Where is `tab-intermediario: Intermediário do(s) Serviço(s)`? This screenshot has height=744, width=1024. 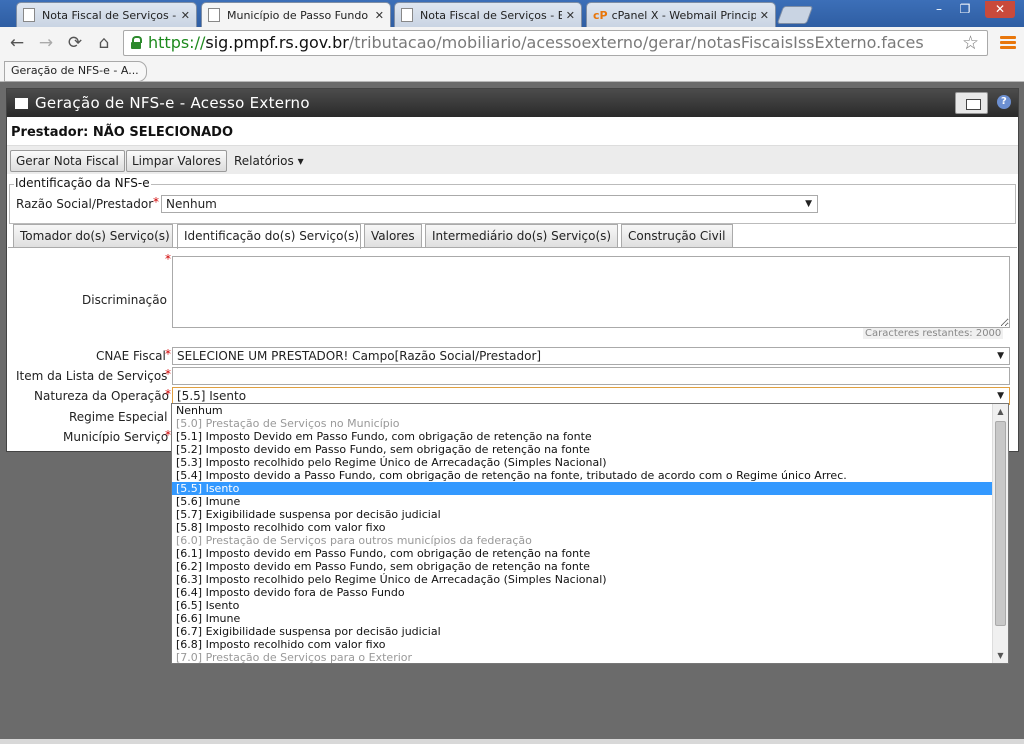
tab-intermediario: Intermediário do(s) Serviço(s) is located at coordinates (521, 236).